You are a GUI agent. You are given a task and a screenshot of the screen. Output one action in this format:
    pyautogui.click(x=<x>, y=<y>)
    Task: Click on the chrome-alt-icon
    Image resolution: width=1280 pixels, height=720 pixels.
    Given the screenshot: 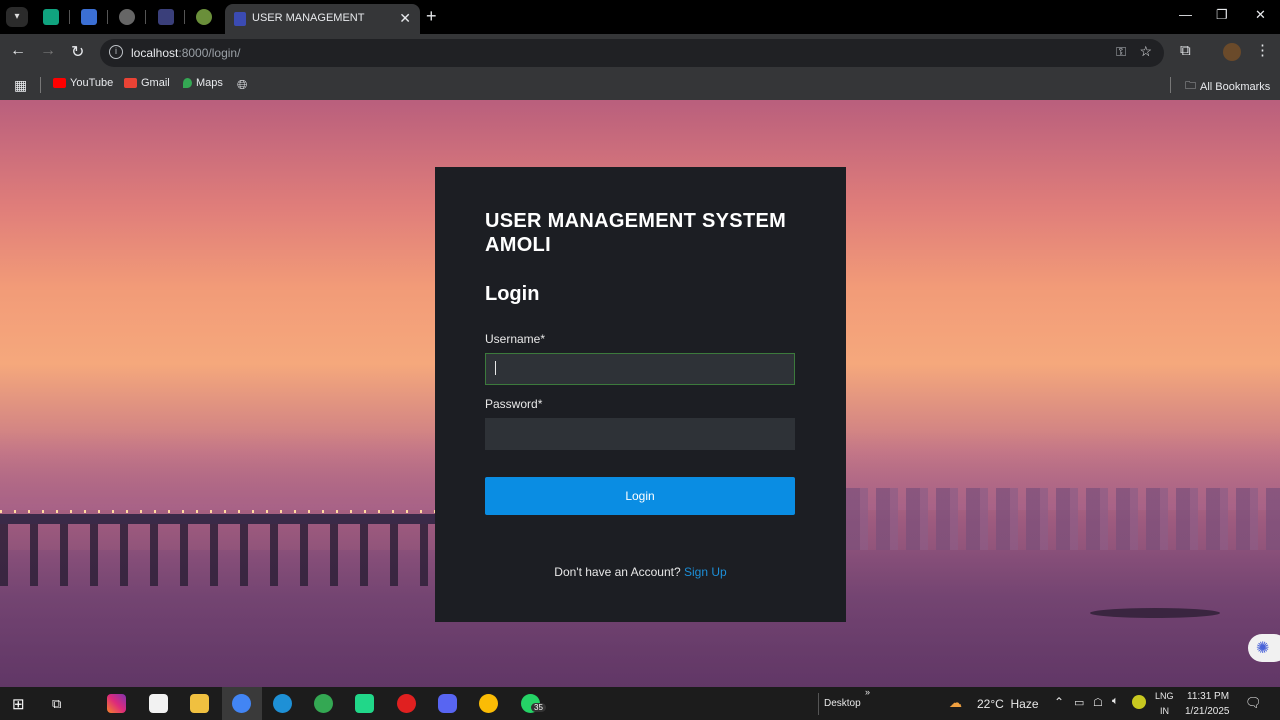 What is the action you would take?
    pyautogui.click(x=488, y=703)
    